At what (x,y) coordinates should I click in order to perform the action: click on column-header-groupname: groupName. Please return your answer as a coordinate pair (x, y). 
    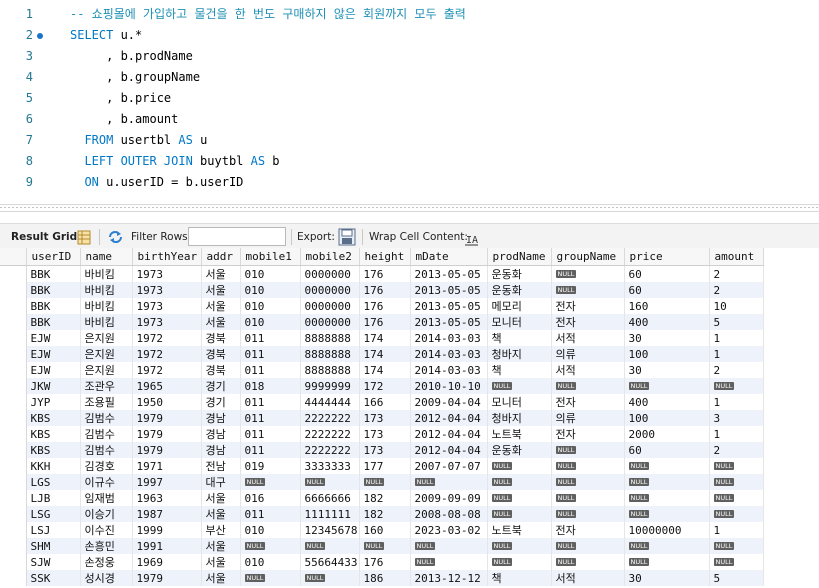
    Looking at the image, I should click on (588, 257).